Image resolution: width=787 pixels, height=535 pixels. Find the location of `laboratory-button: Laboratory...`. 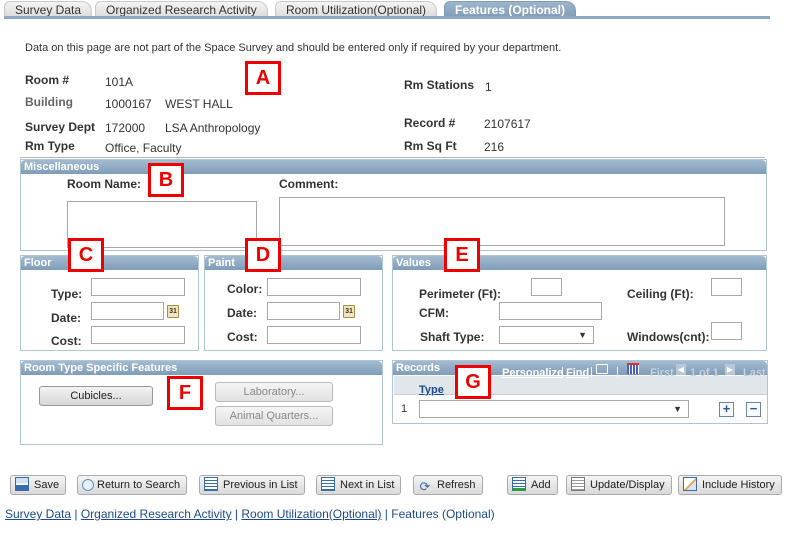

laboratory-button: Laboratory... is located at coordinates (274, 392).